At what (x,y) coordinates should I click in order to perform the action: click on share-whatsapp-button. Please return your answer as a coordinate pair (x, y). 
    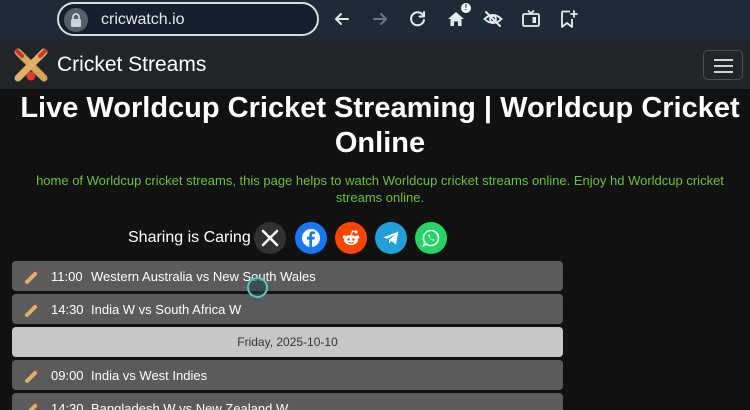
    Looking at the image, I should click on (431, 238).